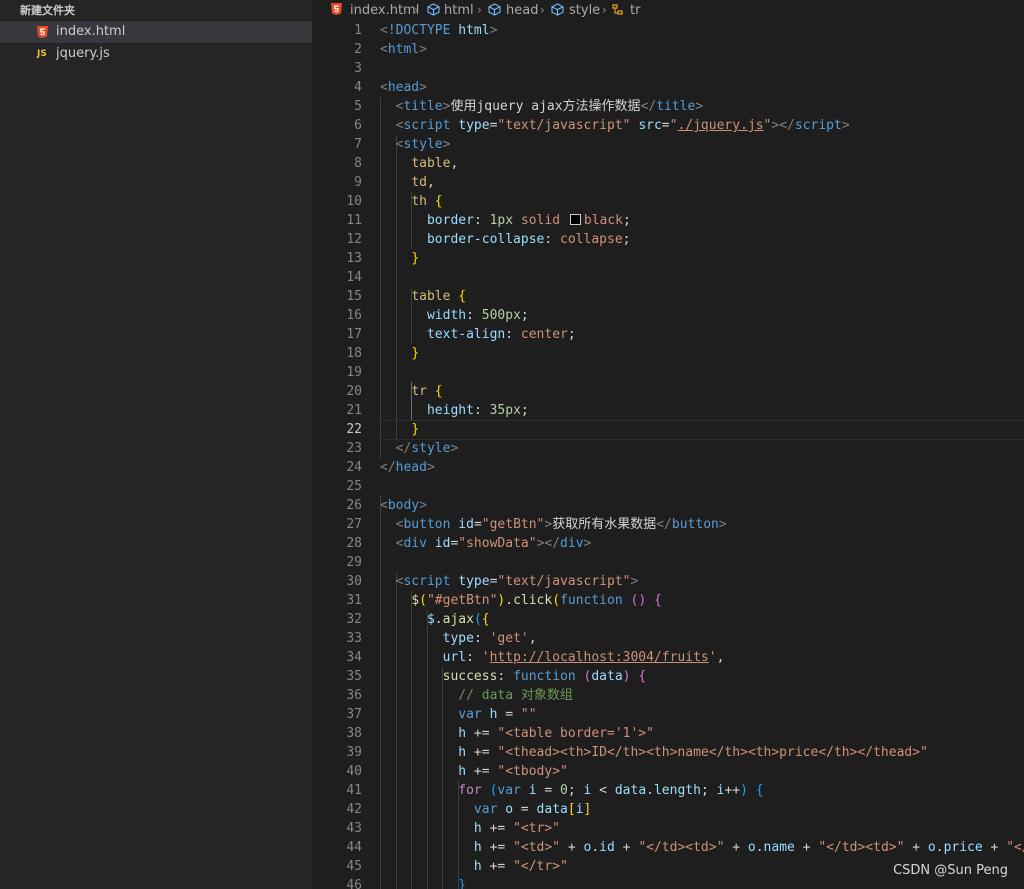  Describe the element at coordinates (354, 752) in the screenshot. I see `line-number: 39` at that location.